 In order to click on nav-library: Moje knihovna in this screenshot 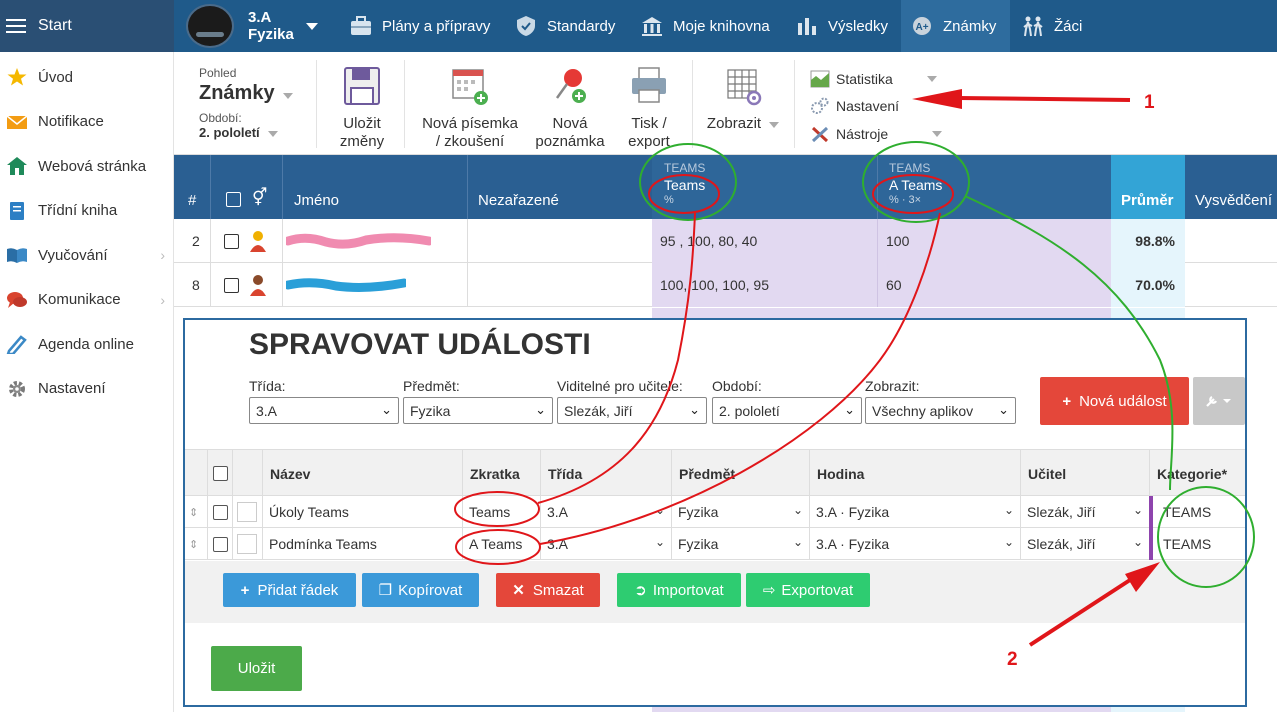, I will do `click(705, 26)`.